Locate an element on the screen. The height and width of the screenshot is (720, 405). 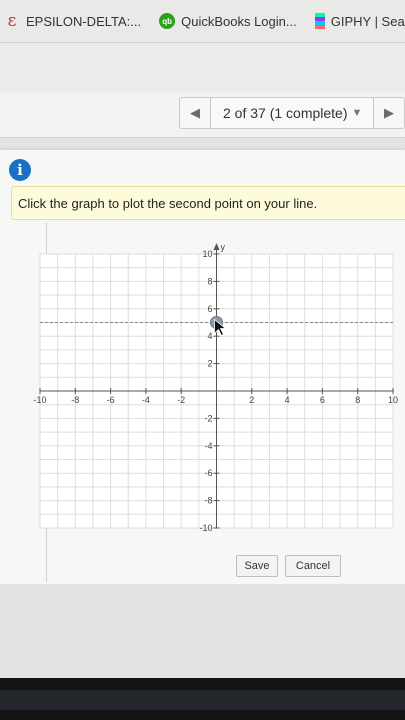
y-tick-label: -6 is located at coordinates (208, 473).